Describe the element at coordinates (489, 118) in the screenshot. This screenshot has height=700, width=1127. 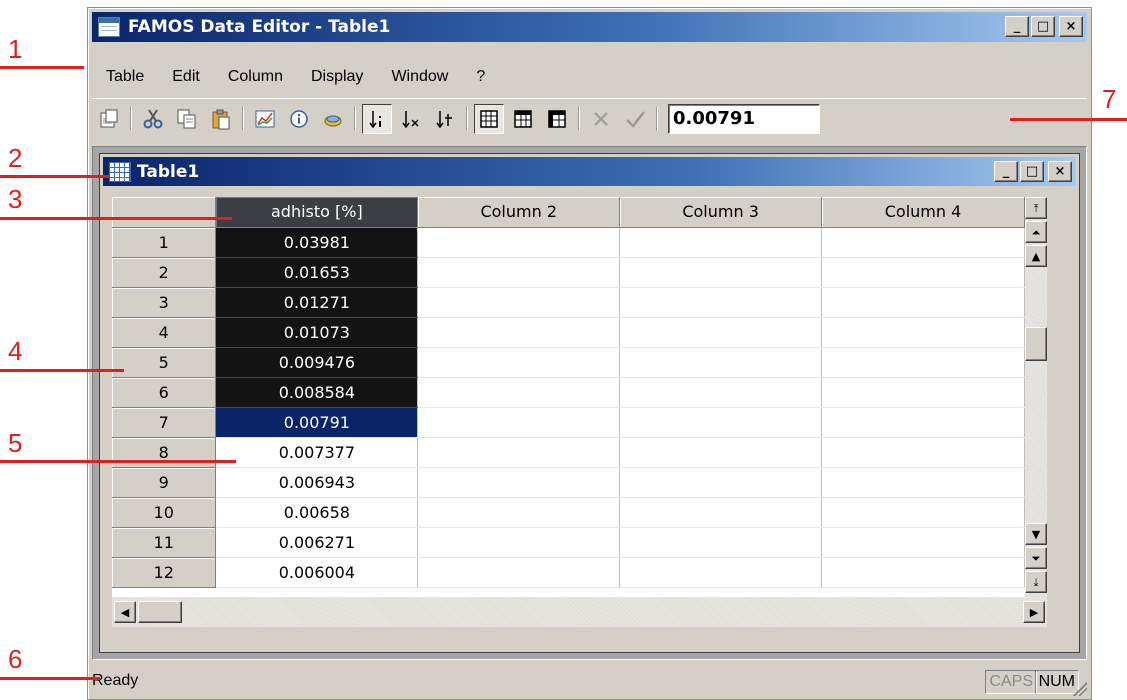
I see `grid-view-button` at that location.